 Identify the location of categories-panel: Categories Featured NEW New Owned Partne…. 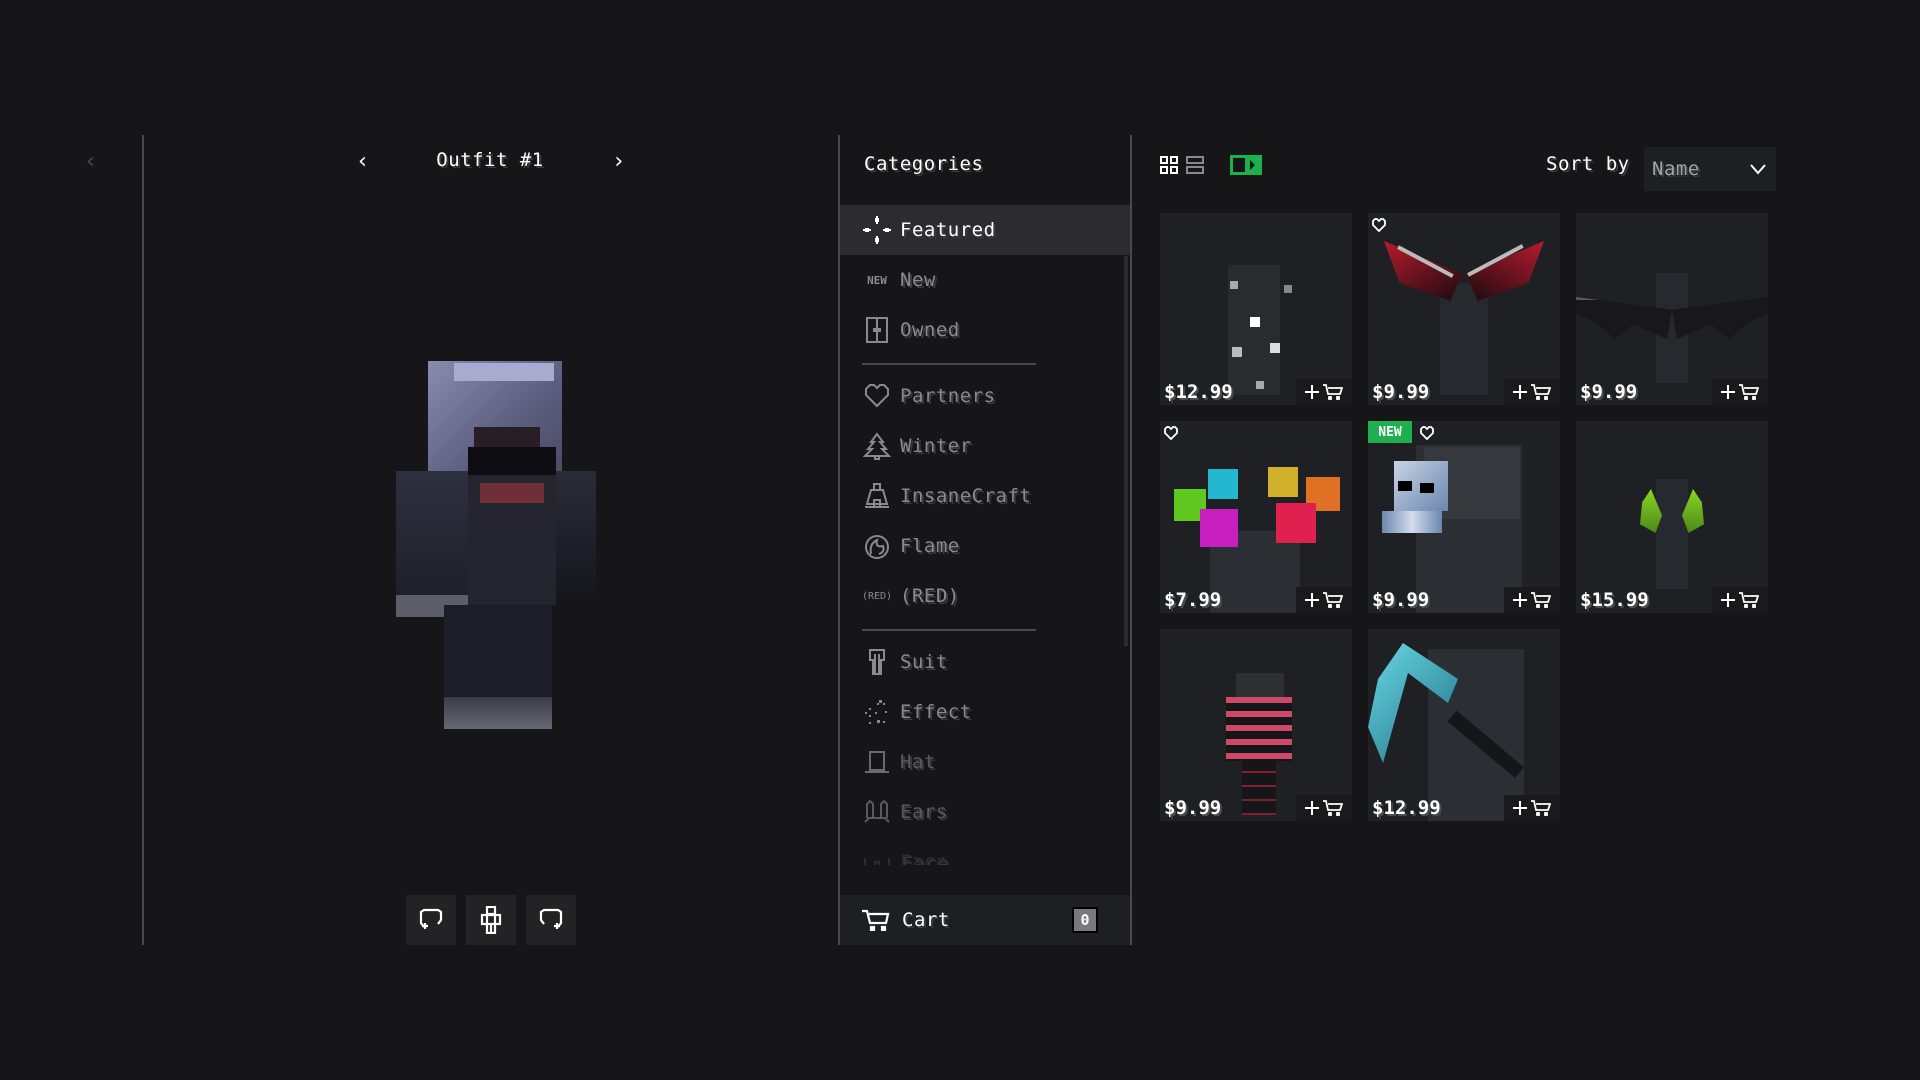
(985, 540).